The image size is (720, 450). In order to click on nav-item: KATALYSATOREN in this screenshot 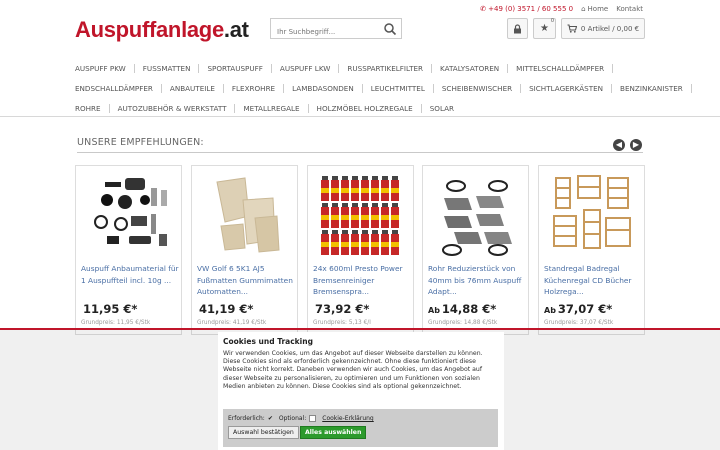, I will do `click(470, 68)`.